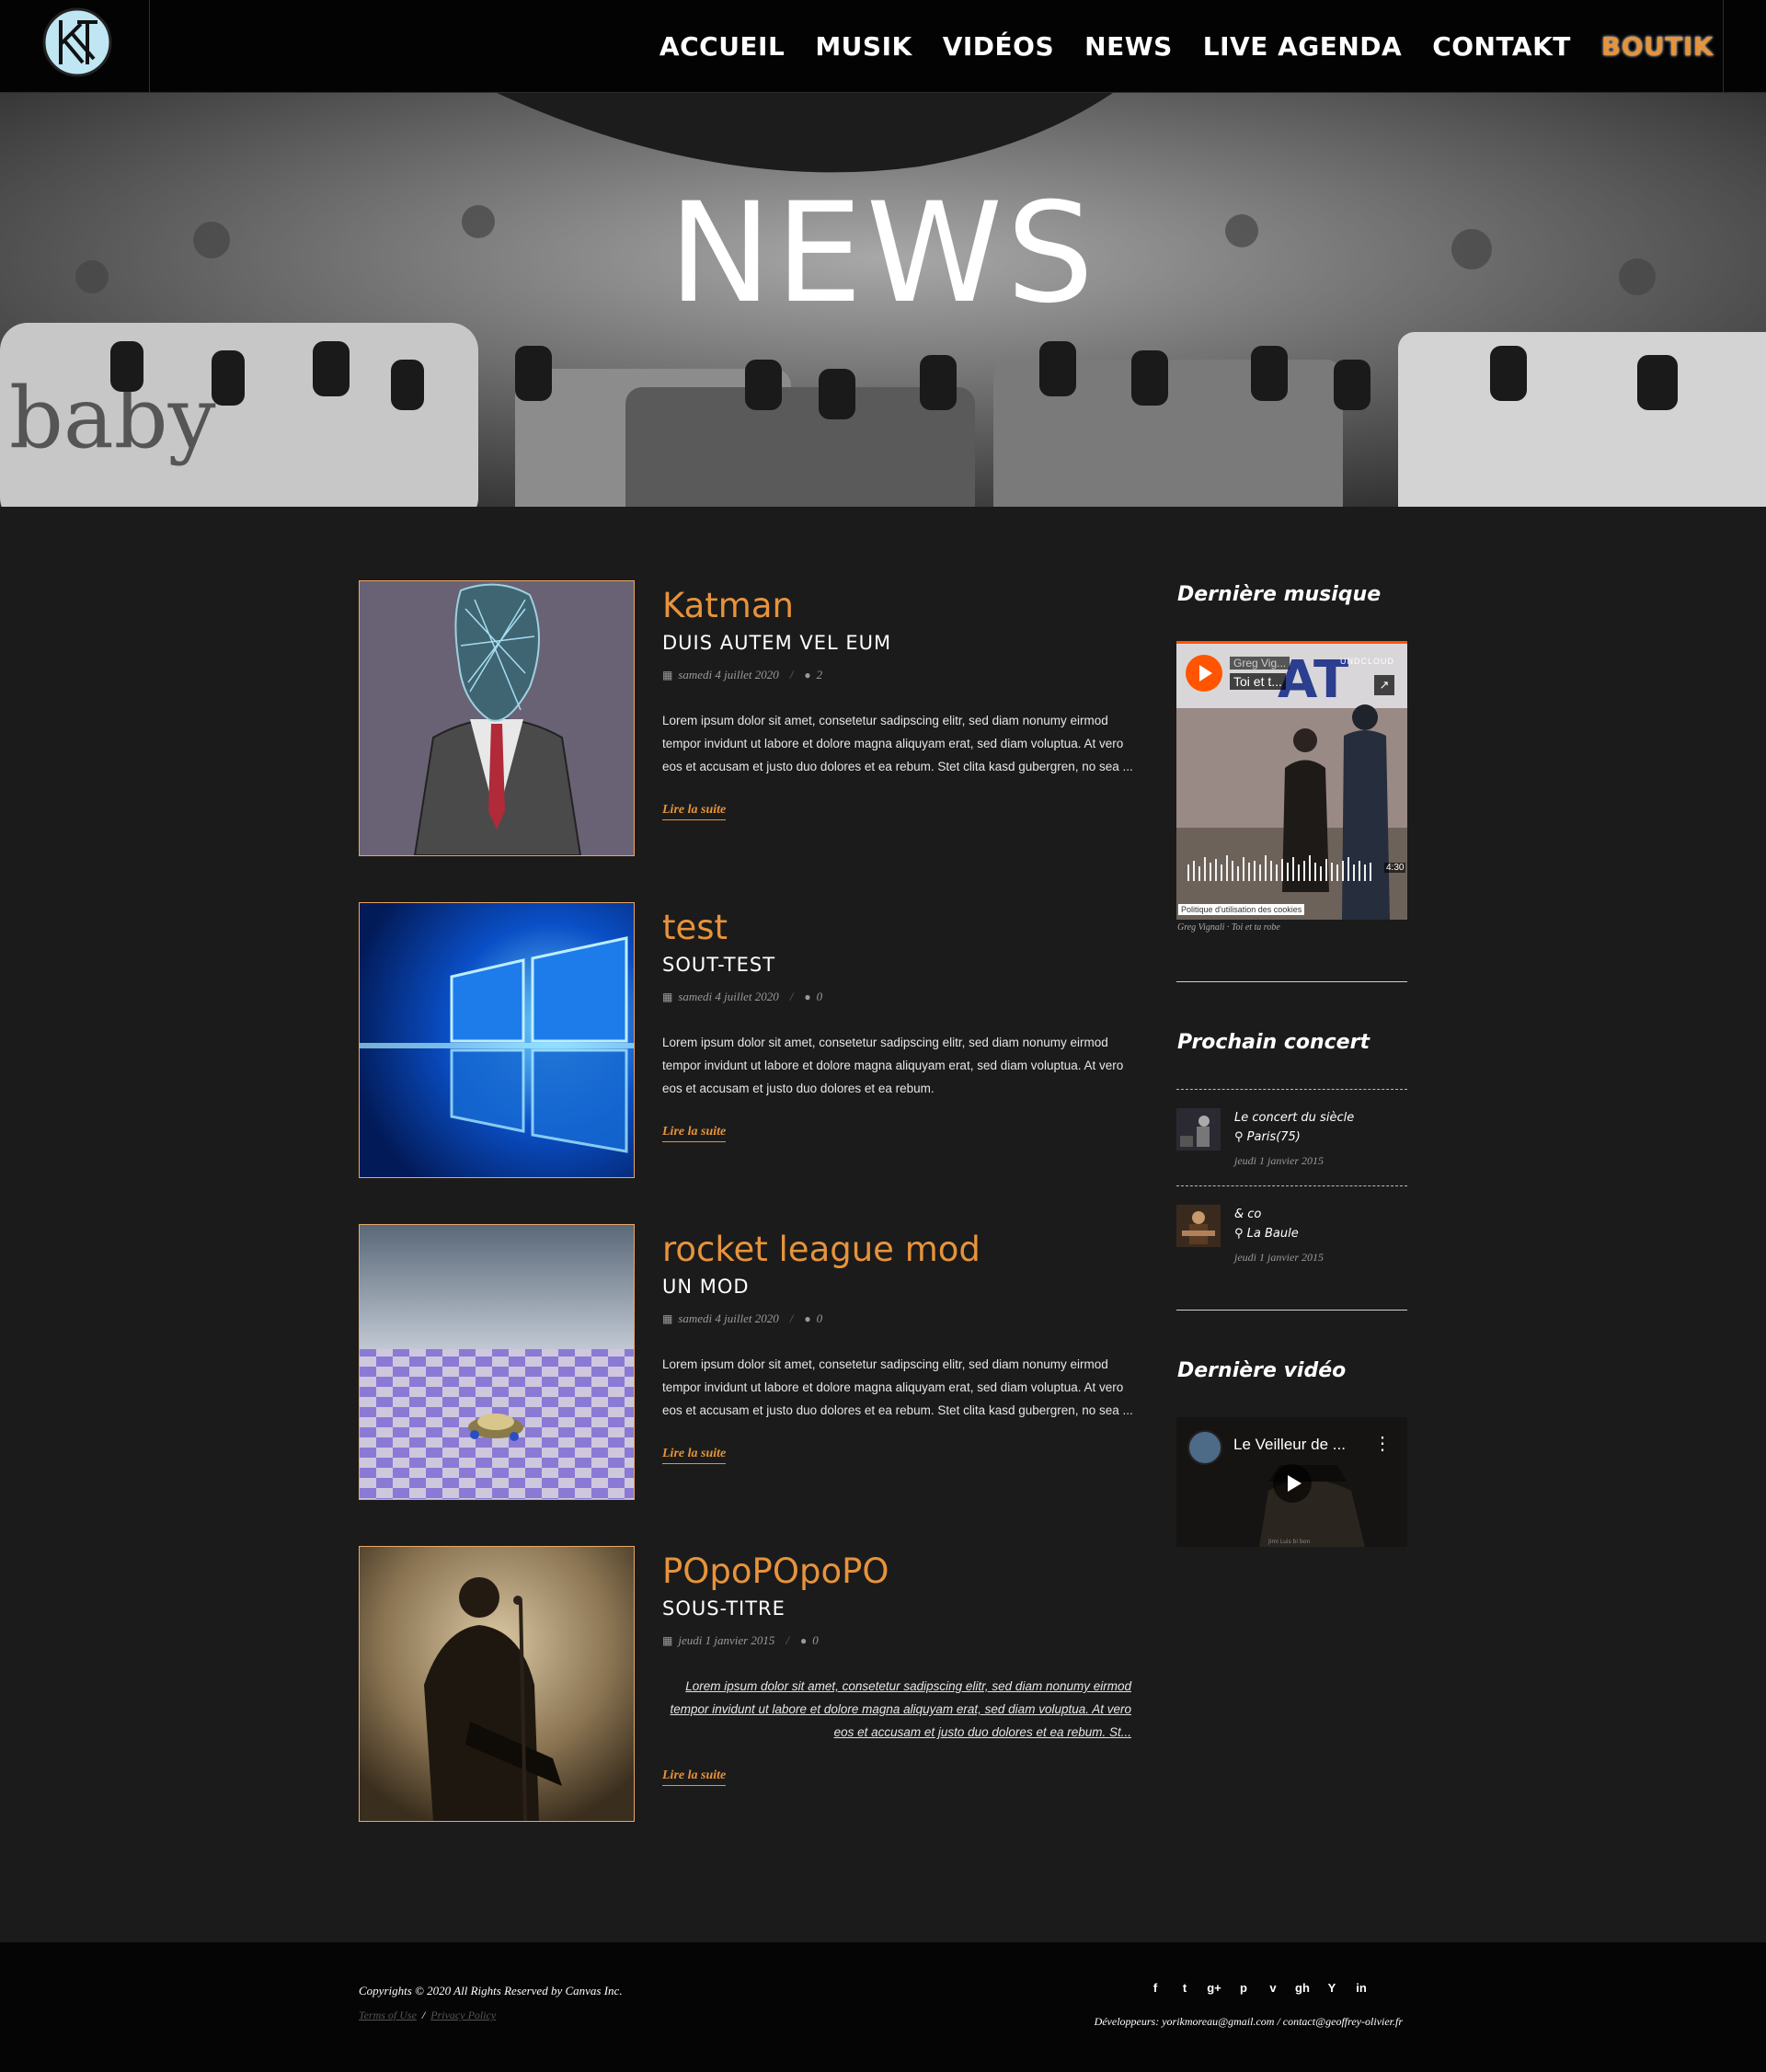  Describe the element at coordinates (1302, 1988) in the screenshot. I see `github-icon: gh` at that location.